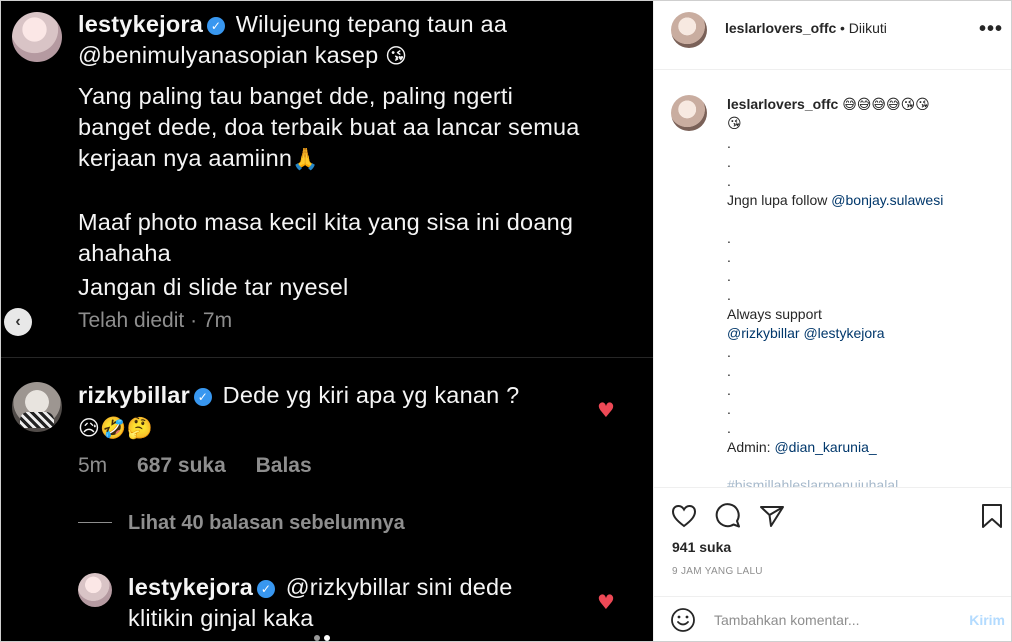  Describe the element at coordinates (399, 587) in the screenshot. I see `comment-line: @rizkybillar sini dede` at that location.